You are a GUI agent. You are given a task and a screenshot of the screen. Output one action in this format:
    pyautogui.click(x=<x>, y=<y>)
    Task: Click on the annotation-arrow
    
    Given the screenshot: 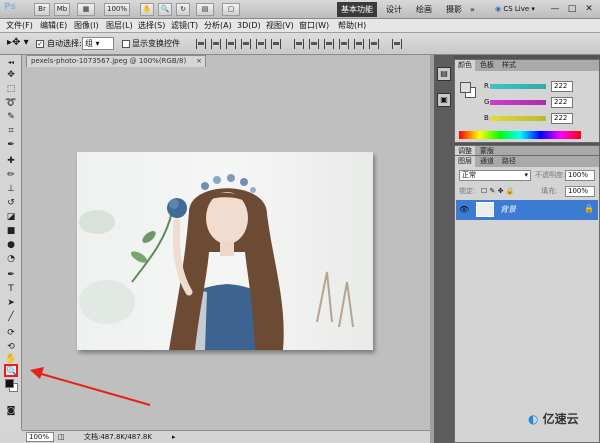 What is the action you would take?
    pyautogui.click(x=90, y=386)
    